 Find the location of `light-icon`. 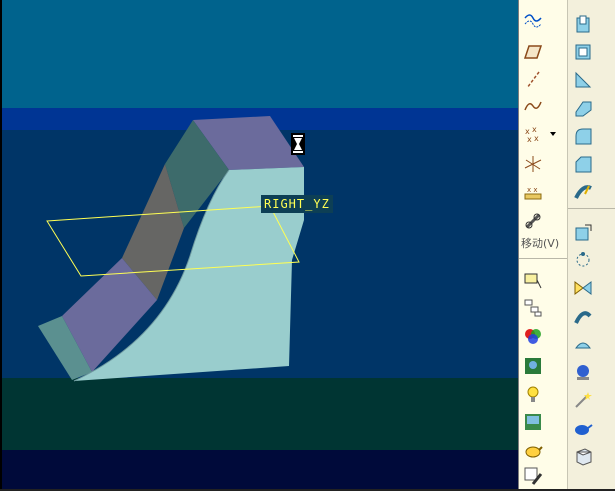

light-icon is located at coordinates (533, 394).